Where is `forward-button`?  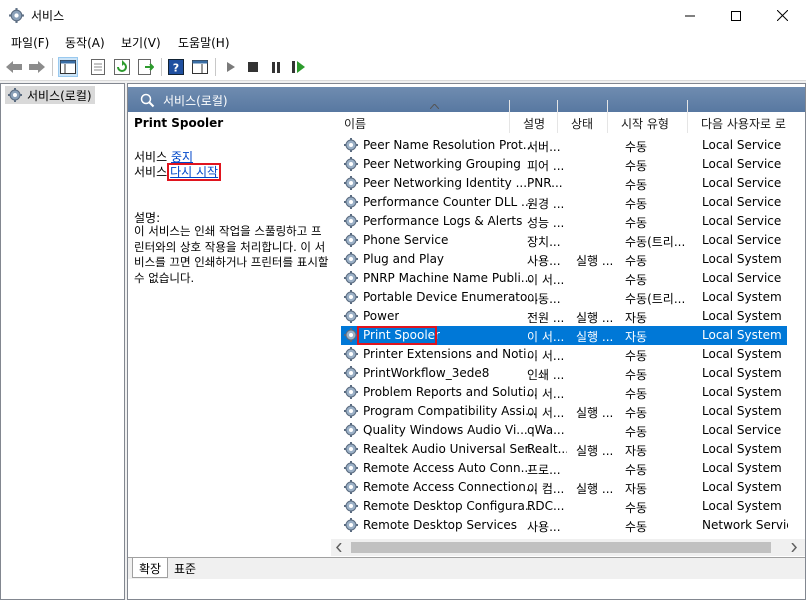
forward-button is located at coordinates (37, 67).